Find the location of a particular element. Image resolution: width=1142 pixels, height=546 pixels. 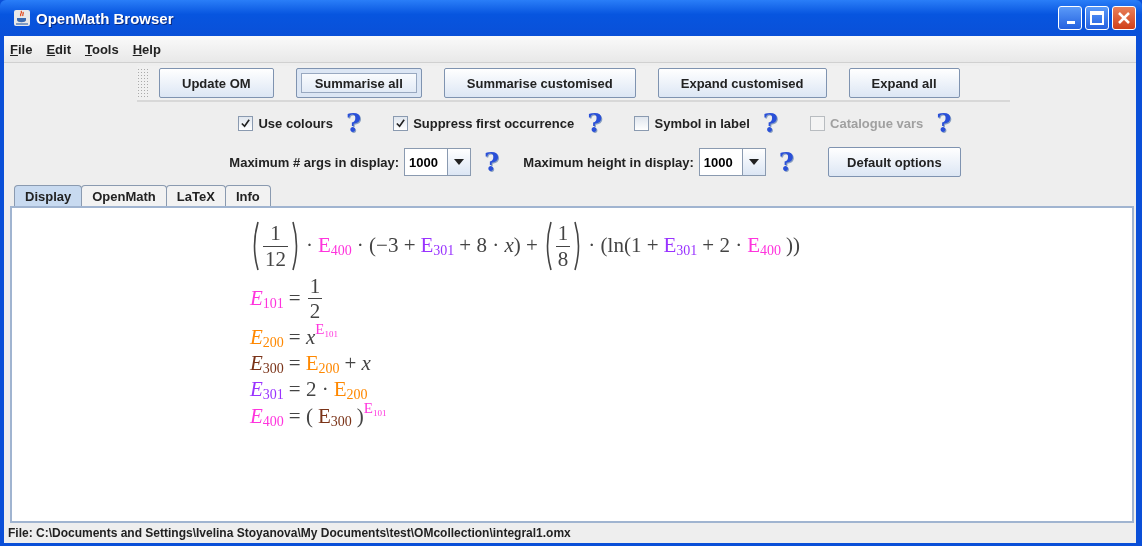

math-text: · (ln(1 + is located at coordinates (623, 246).